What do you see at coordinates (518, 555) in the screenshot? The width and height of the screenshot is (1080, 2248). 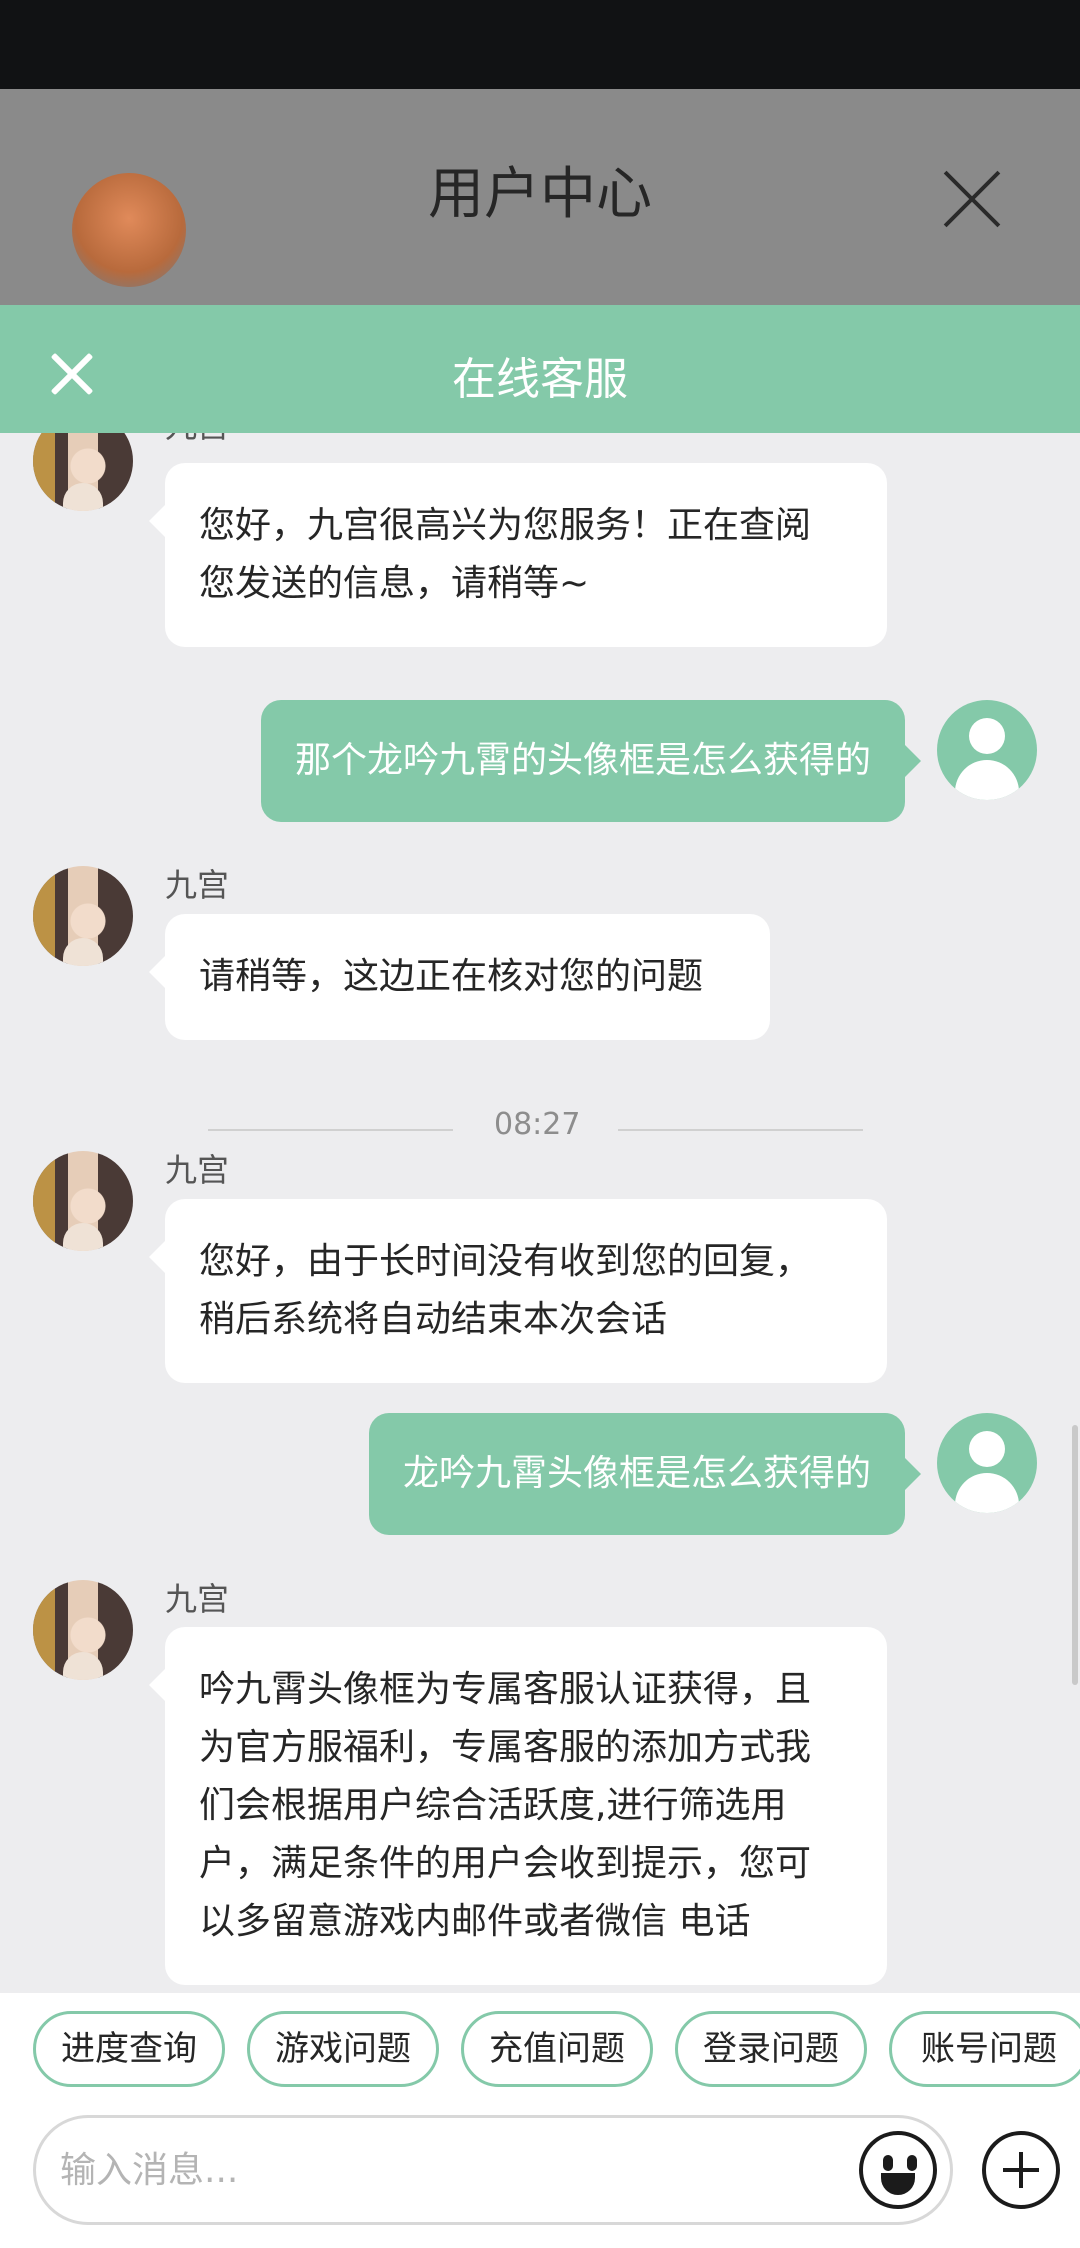 I see `agent-message-bubble: 您好，九宫很高兴为您服务！正在查阅 您发送的信息，请稍等~` at bounding box center [518, 555].